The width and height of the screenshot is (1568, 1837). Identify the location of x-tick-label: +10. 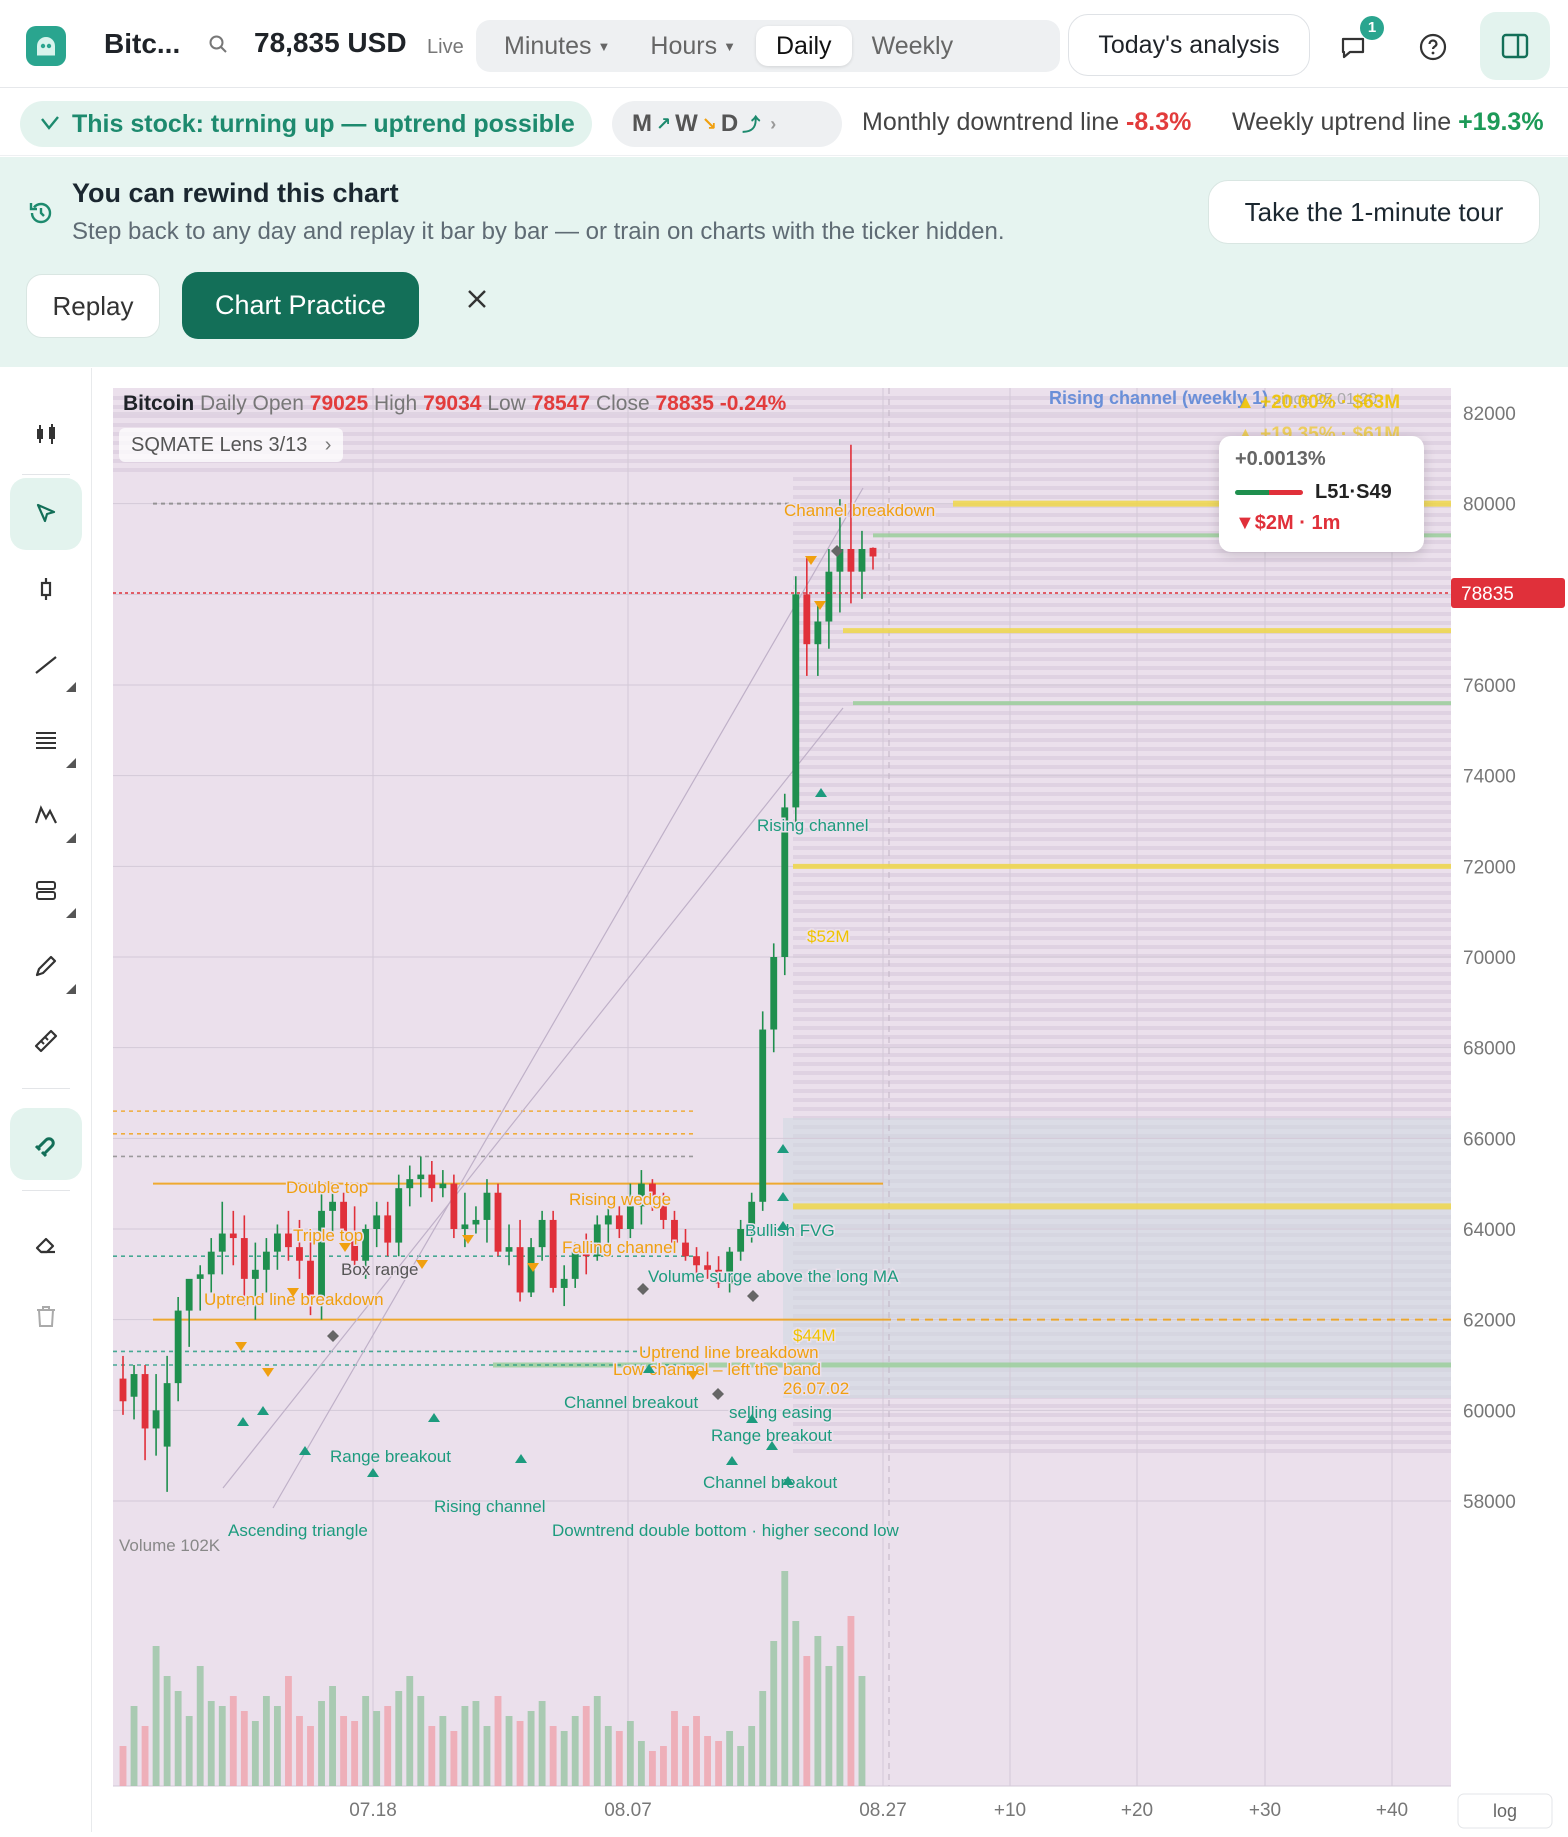
(1010, 1810).